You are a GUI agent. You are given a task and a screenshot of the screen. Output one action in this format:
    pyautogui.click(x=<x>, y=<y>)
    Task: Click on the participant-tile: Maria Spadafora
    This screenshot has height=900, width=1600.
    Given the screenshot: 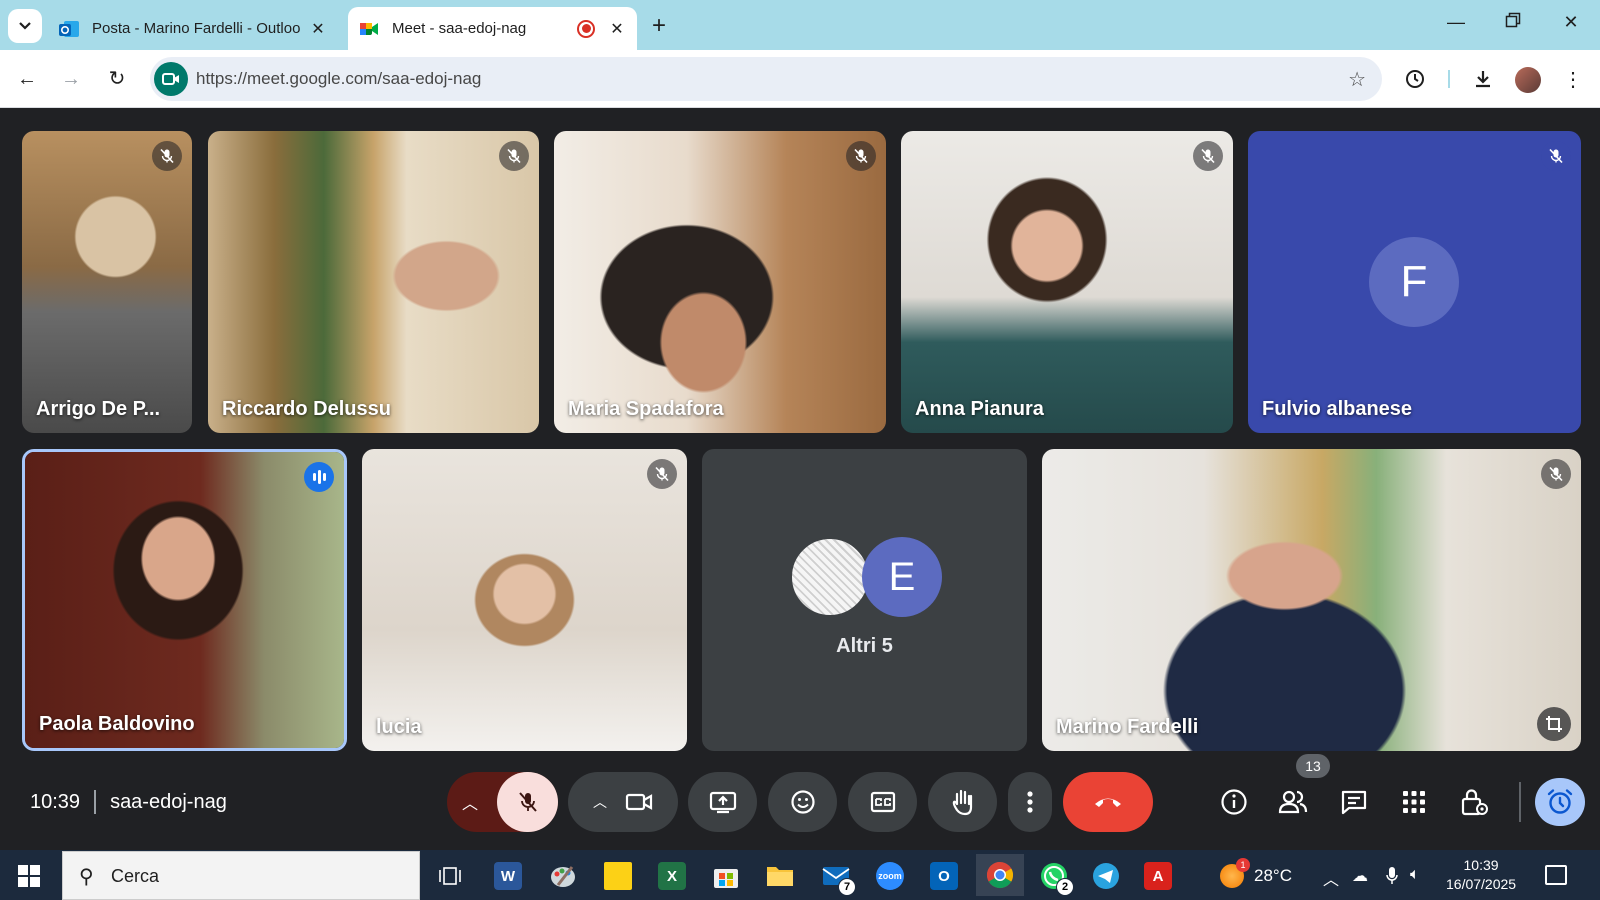 What is the action you would take?
    pyautogui.click(x=720, y=282)
    